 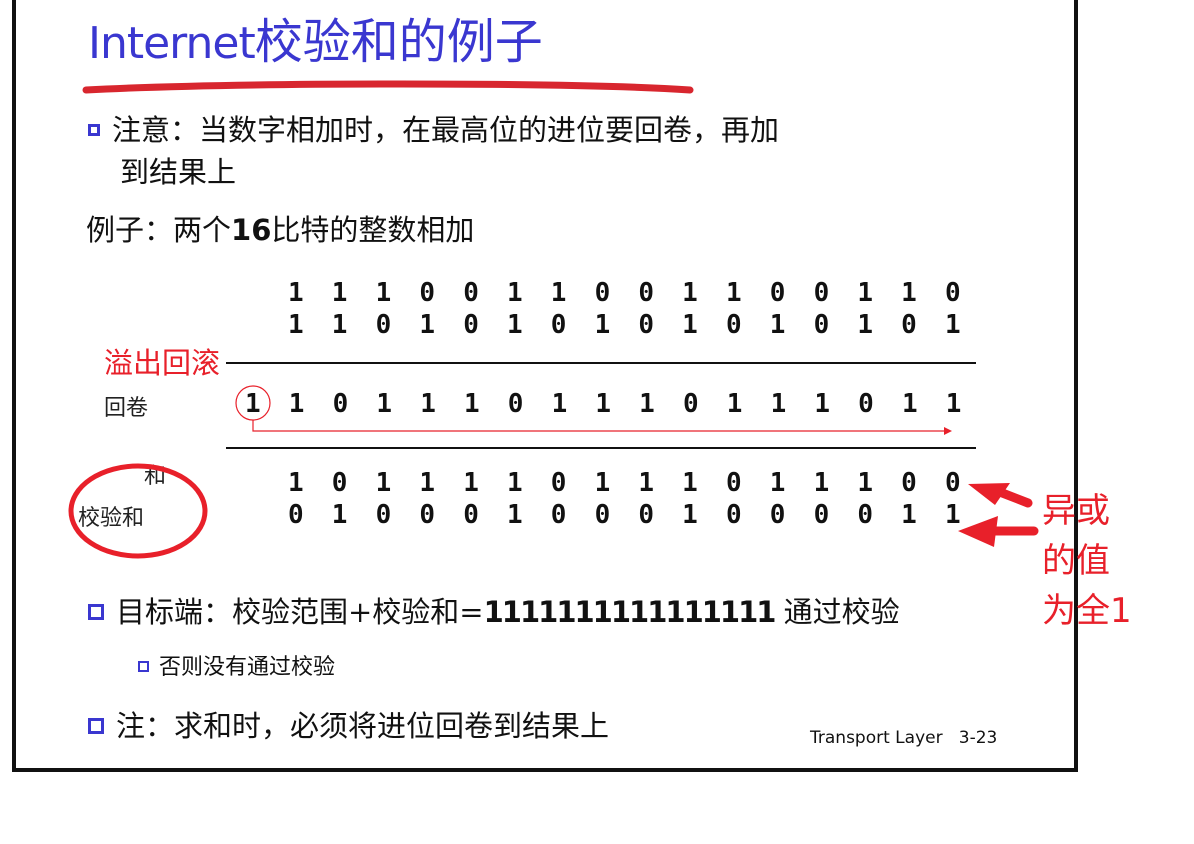 What do you see at coordinates (373, 230) in the screenshot?
I see `example-suffix: 比特的整数相加` at bounding box center [373, 230].